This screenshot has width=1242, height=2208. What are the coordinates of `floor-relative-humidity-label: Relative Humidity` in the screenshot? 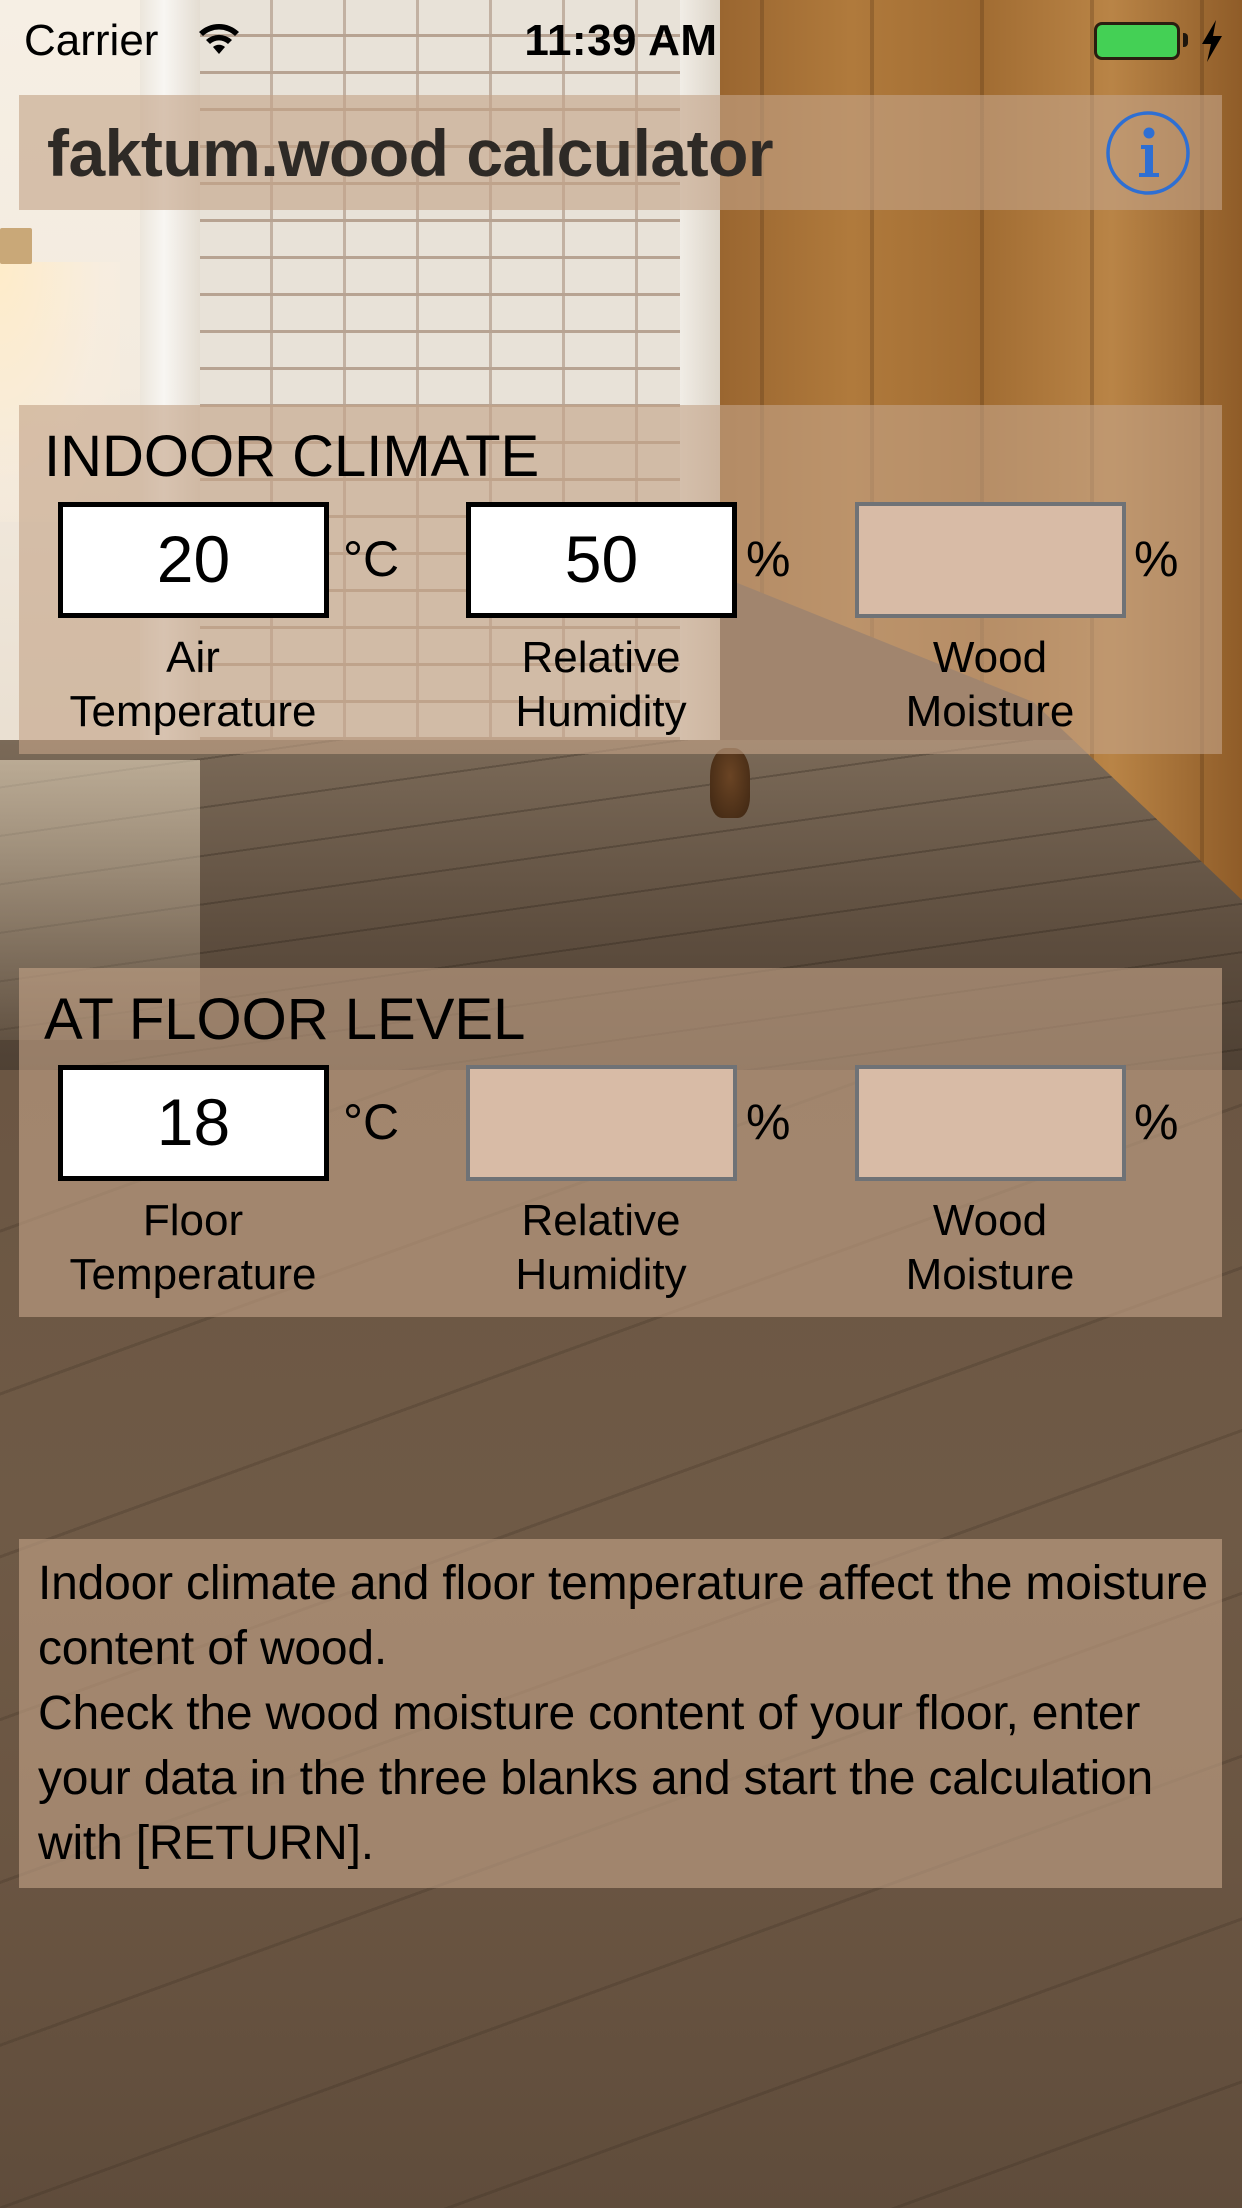 It's located at (601, 1248).